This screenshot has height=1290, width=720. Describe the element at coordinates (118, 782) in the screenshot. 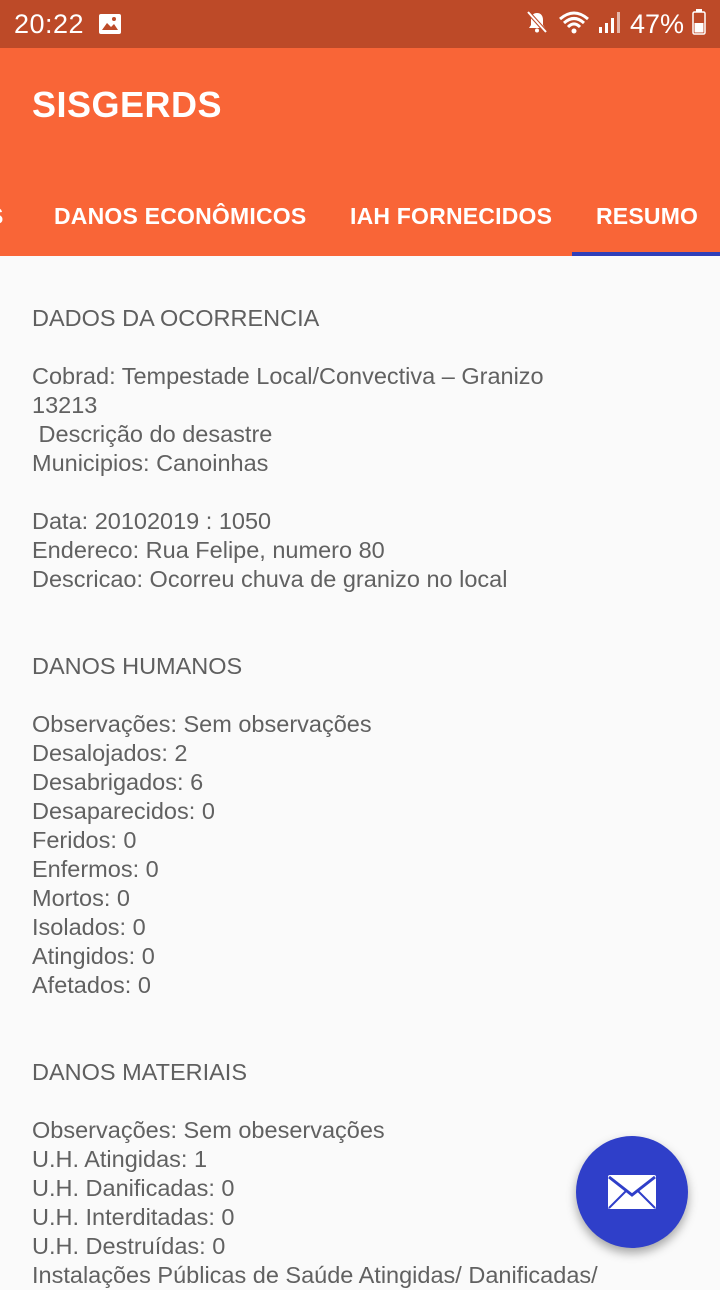

I see `humanos-line: Desabrigados: 6` at that location.